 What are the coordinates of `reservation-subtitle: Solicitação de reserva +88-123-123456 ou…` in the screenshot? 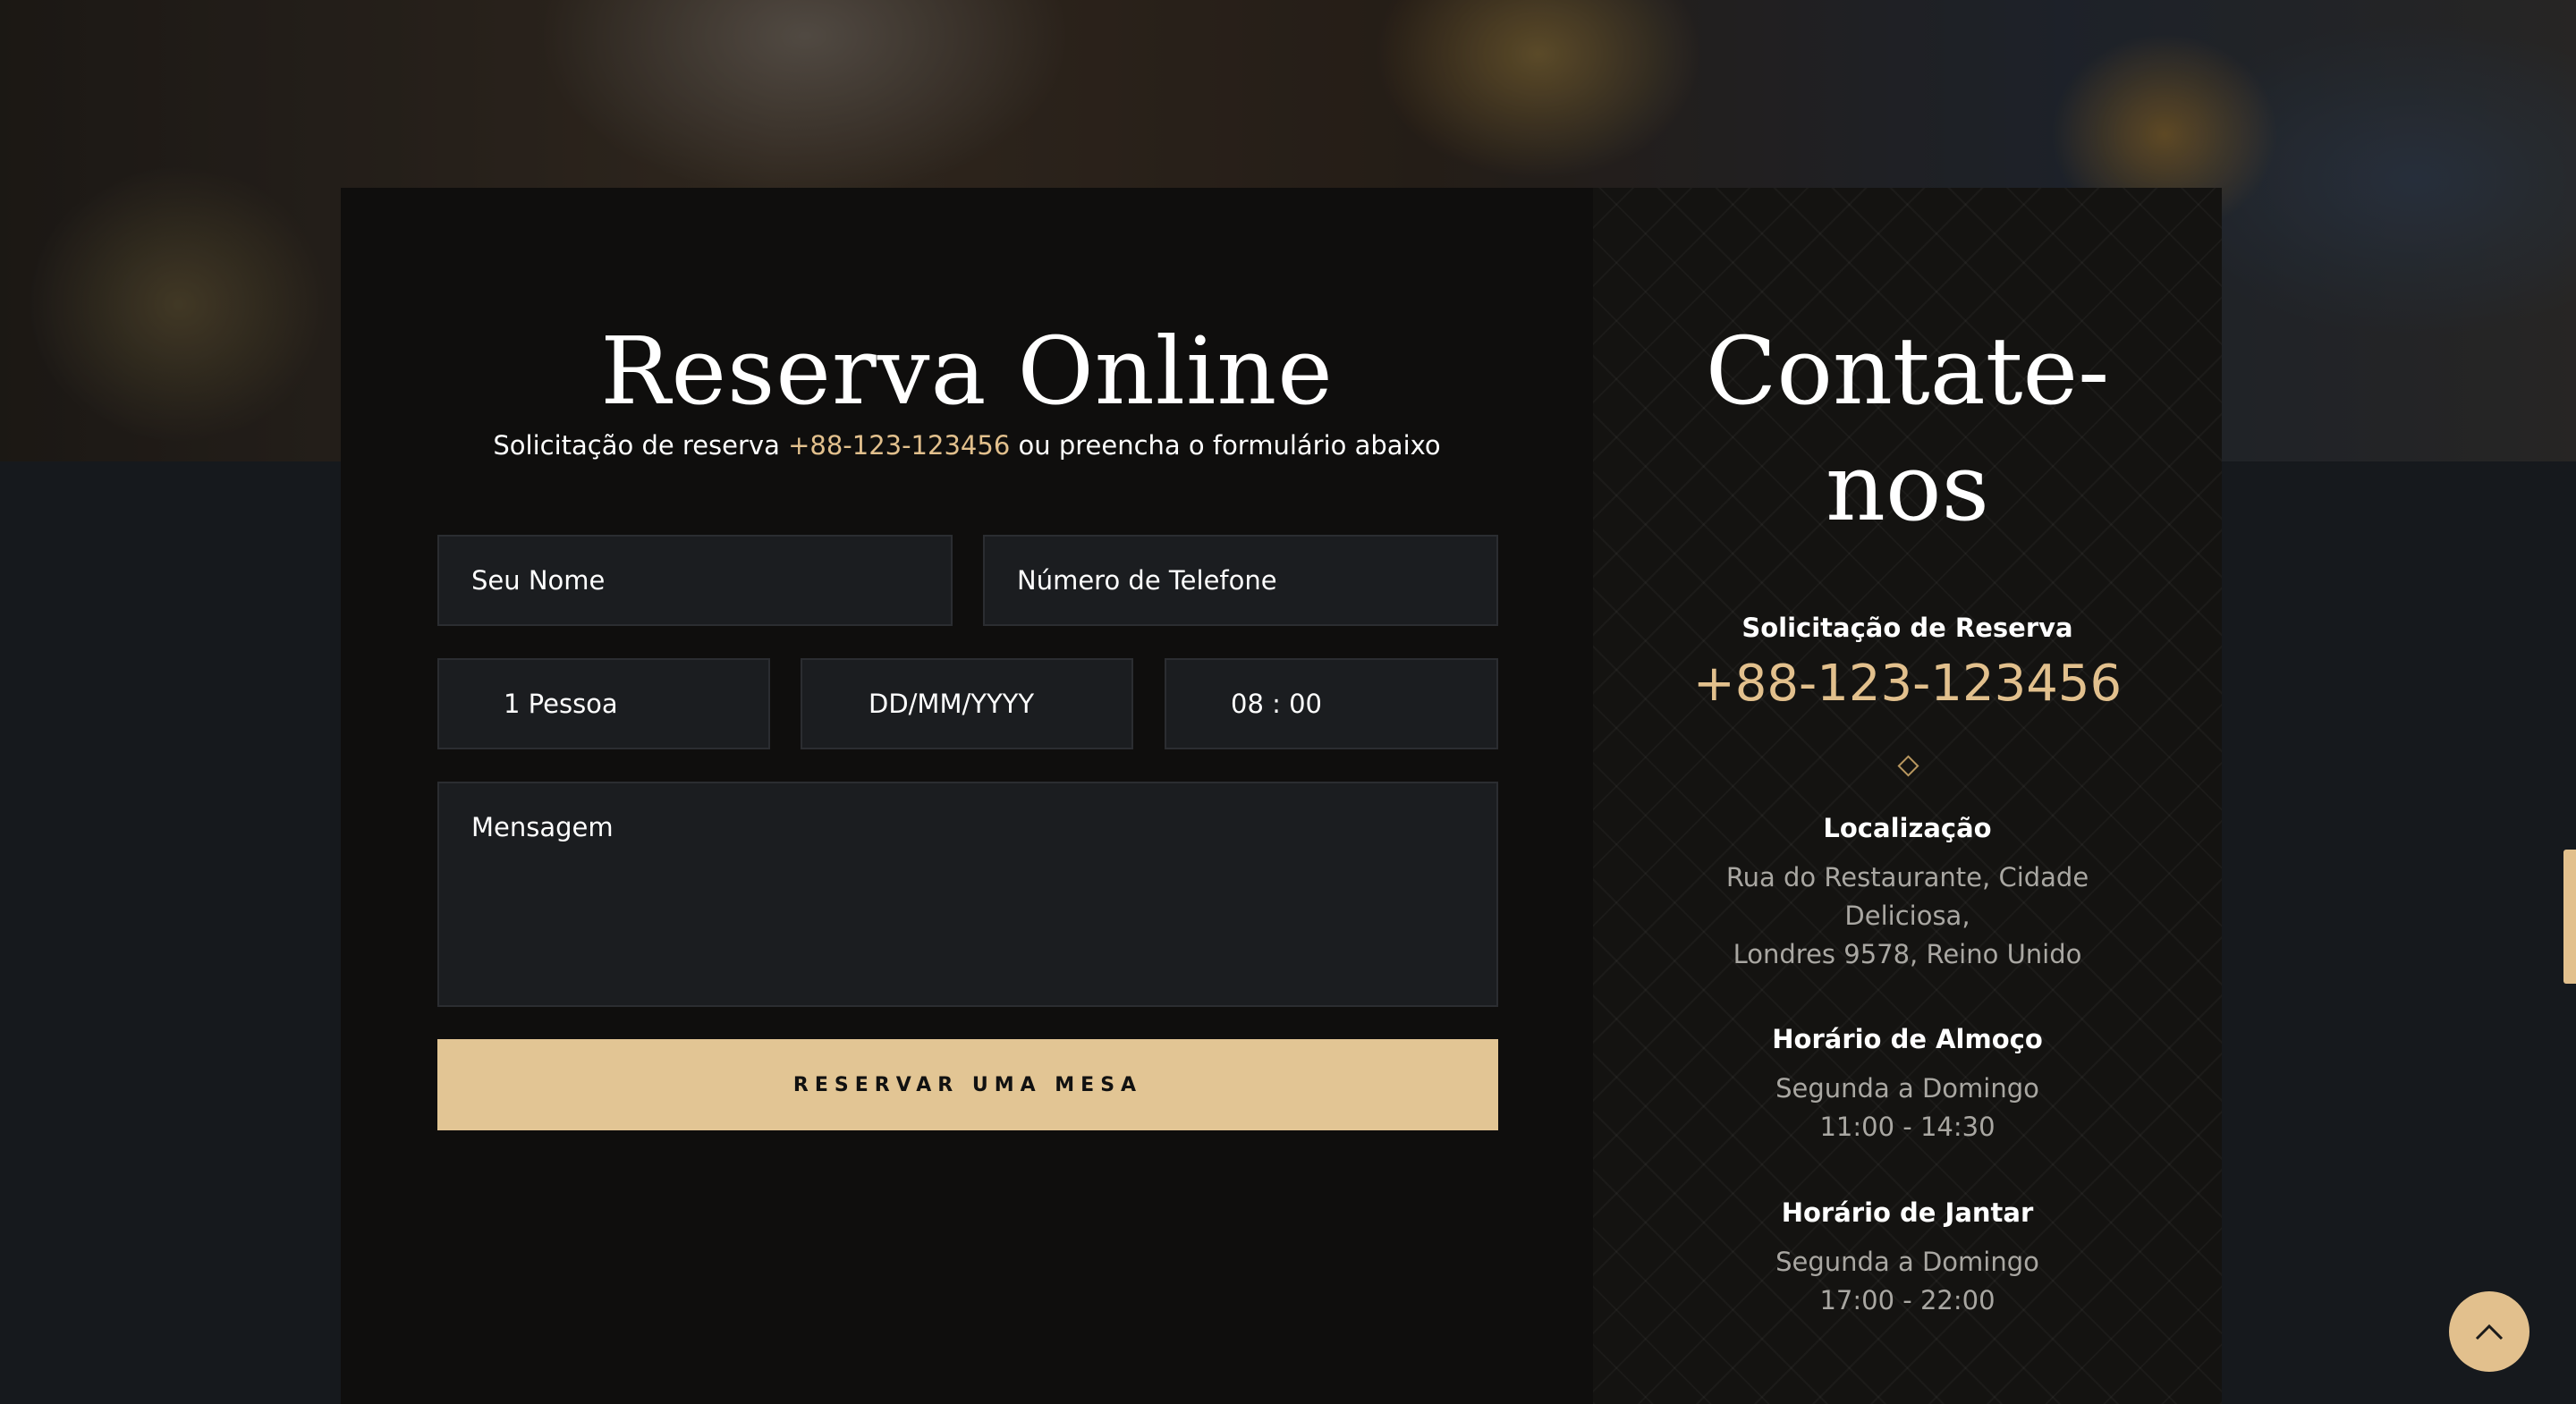 It's located at (967, 445).